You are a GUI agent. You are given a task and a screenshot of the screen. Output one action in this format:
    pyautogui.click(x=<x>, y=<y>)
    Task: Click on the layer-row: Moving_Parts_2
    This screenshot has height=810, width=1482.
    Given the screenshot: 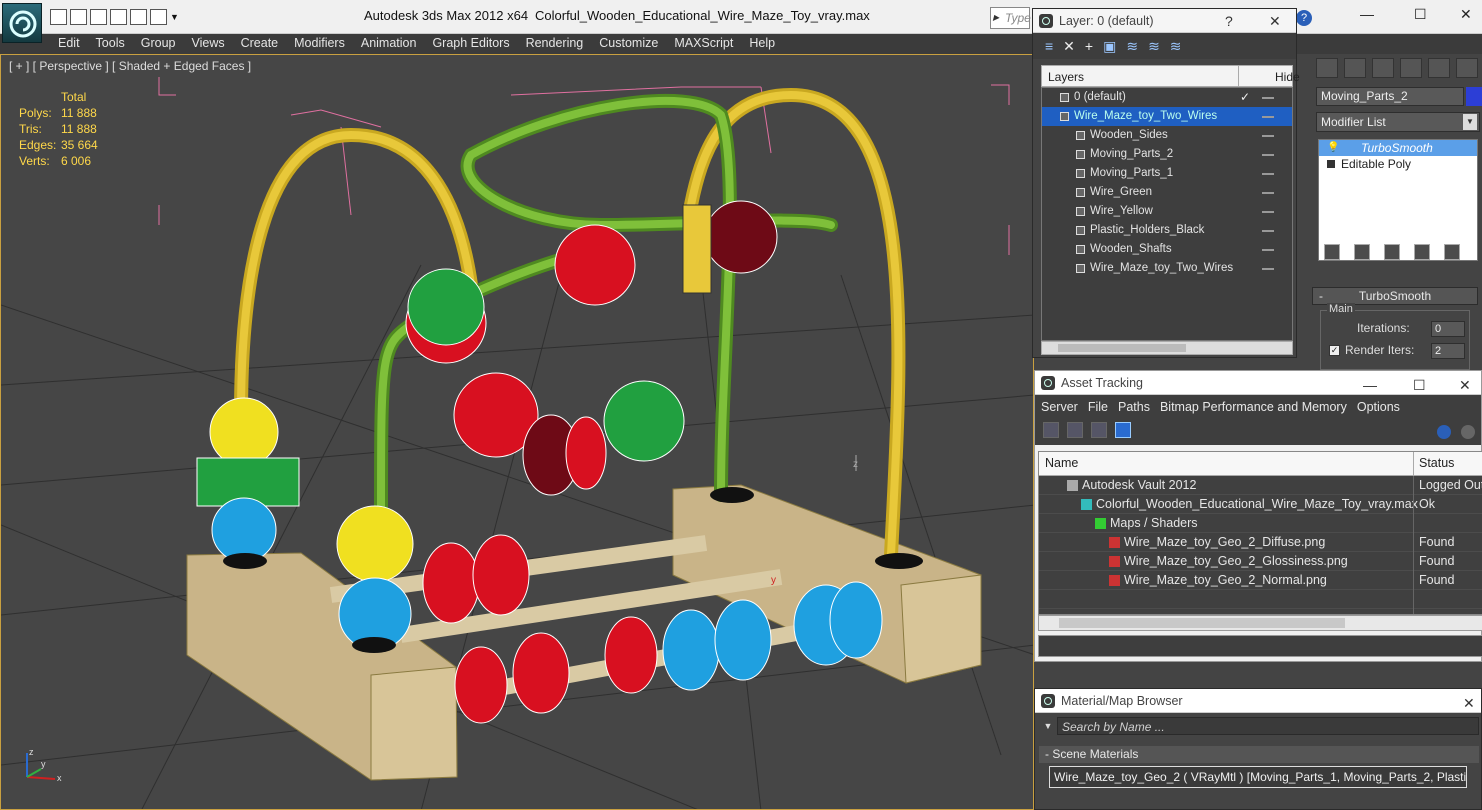 What is the action you would take?
    pyautogui.click(x=1167, y=154)
    